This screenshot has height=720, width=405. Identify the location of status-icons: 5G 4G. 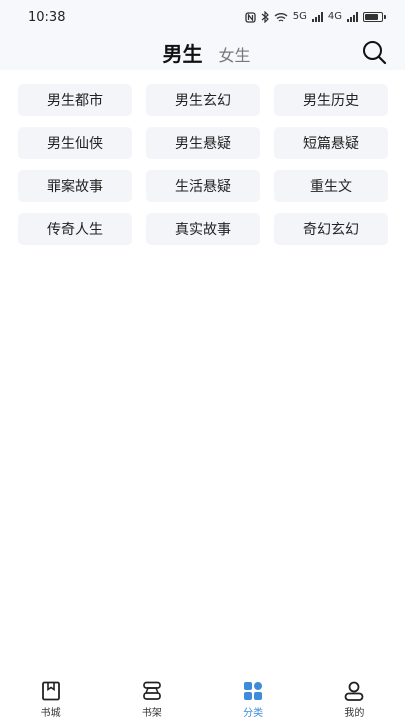
(315, 17).